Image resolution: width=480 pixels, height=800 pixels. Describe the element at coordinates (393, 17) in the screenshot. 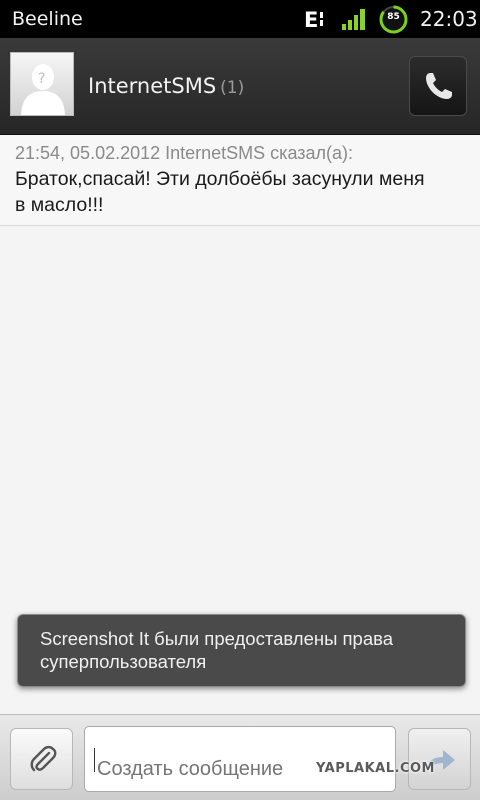

I see `battery-level: 85` at that location.